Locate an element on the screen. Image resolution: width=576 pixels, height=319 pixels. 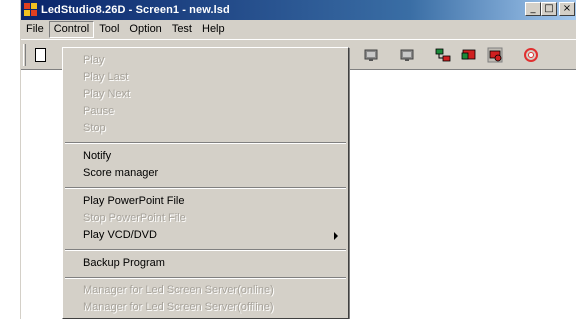
screen-red-icon is located at coordinates (469, 55).